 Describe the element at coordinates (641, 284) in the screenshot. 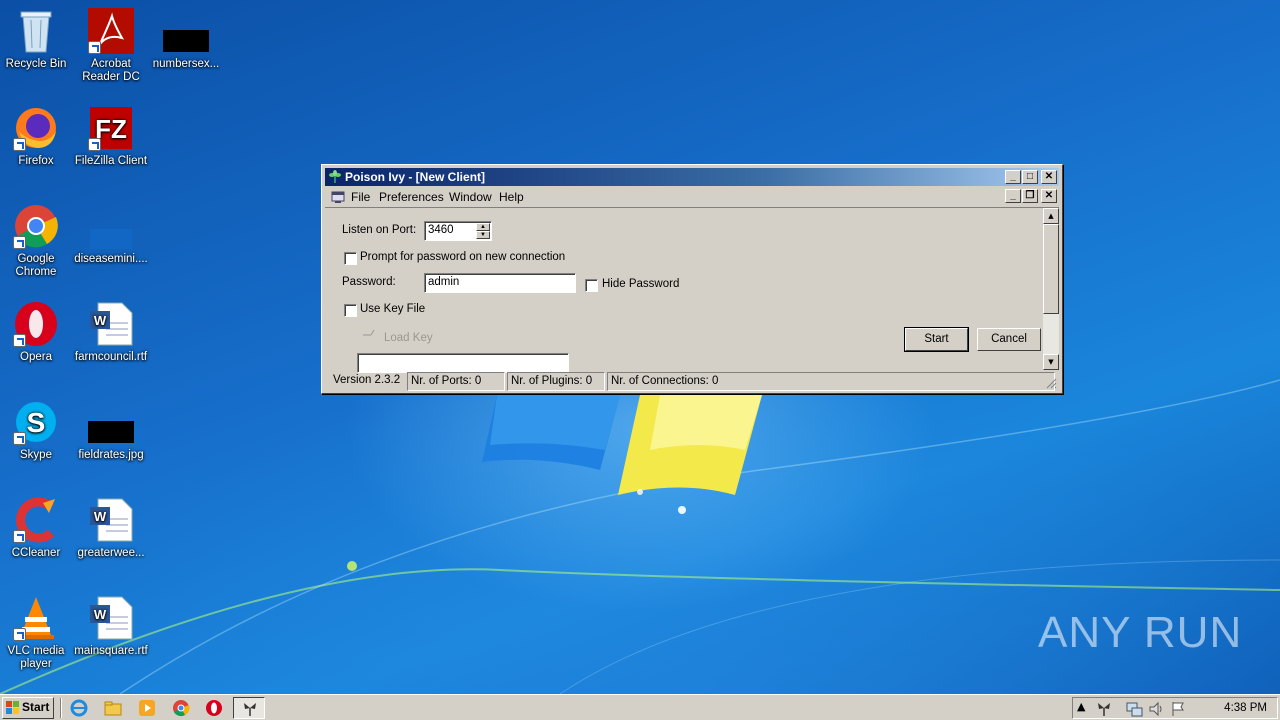

I see `hide-password-label: Hide Password` at that location.